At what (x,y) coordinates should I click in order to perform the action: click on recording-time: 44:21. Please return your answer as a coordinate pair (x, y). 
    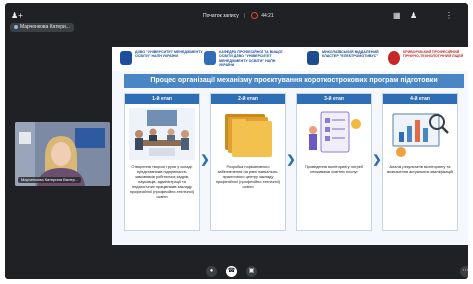
    Looking at the image, I should click on (267, 15).